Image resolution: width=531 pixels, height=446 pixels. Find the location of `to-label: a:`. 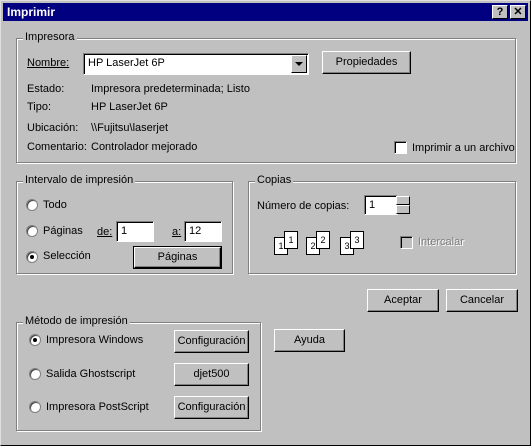

to-label: a: is located at coordinates (177, 232).